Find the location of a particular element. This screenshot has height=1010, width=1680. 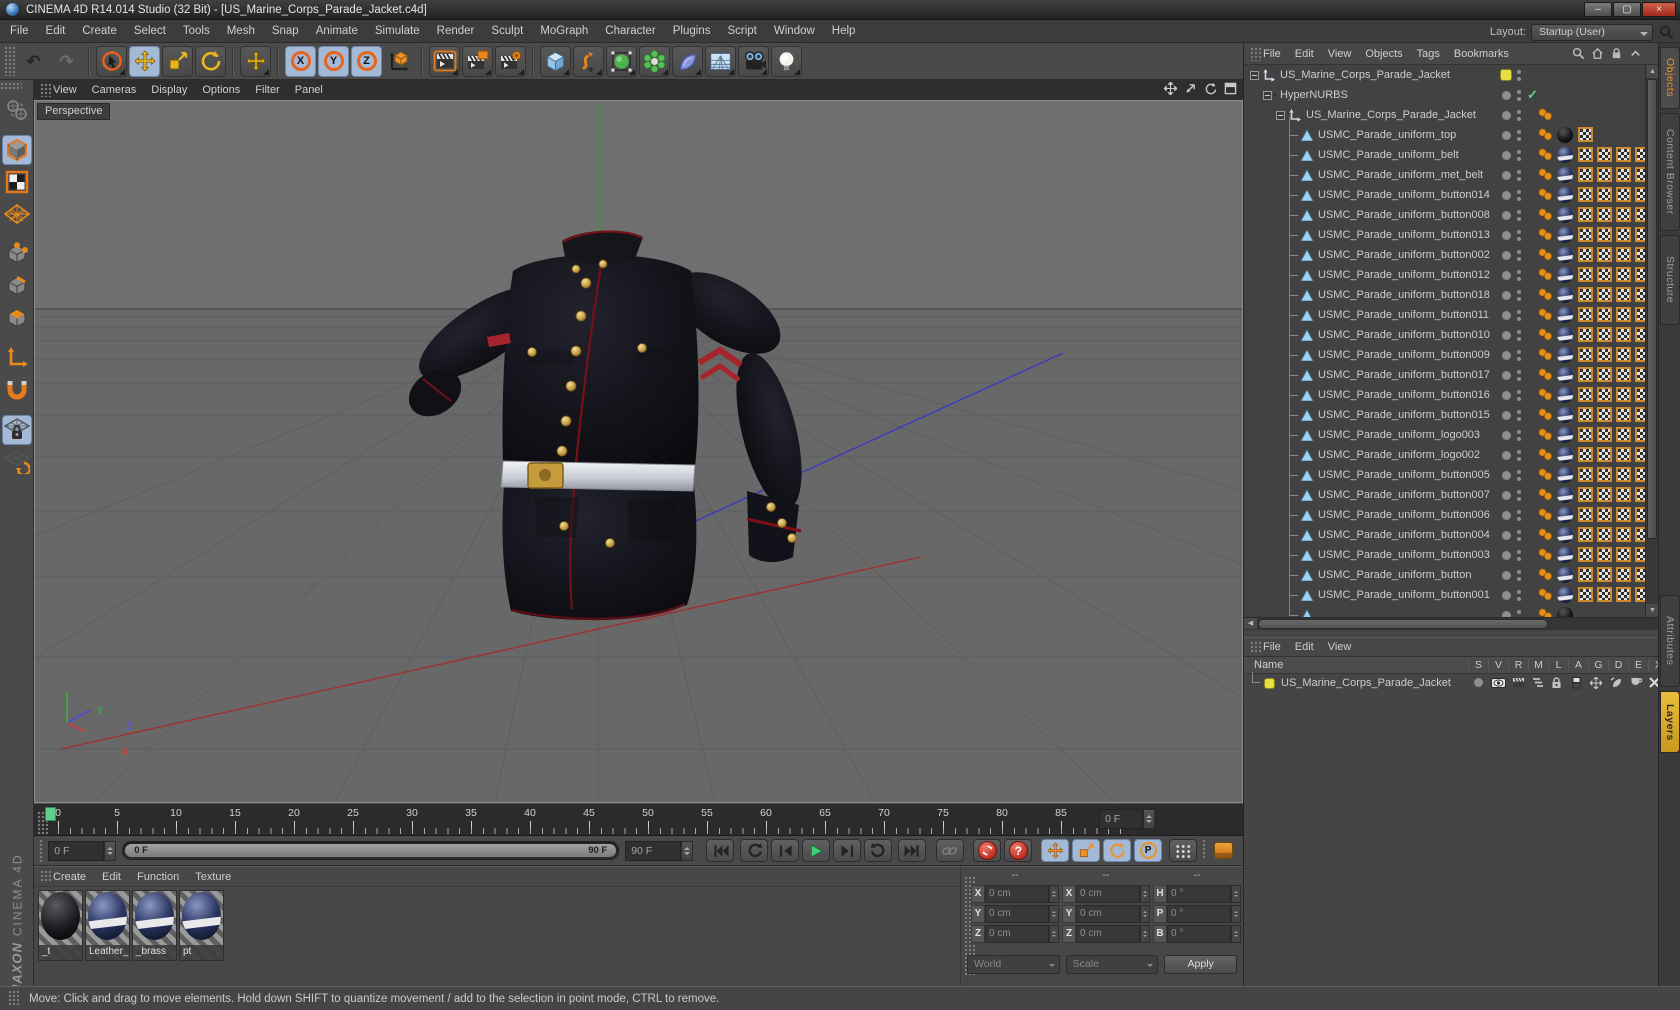

coordinate-system-button is located at coordinates (399, 61).